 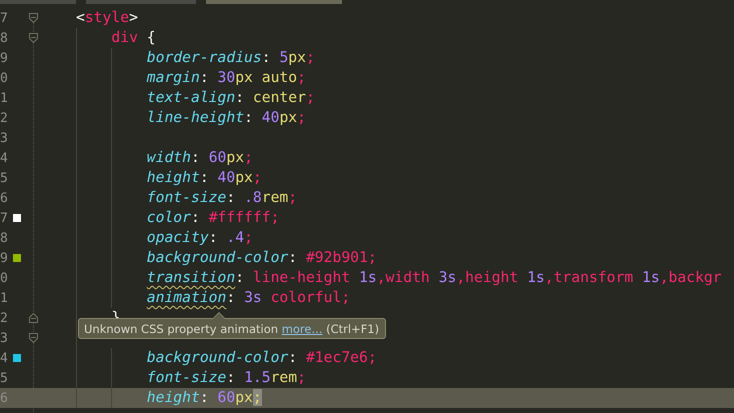 What do you see at coordinates (434, 278) in the screenshot?
I see `code-line: transition: line-height 1s,width 3s,height 1s,transform 1s,backgr` at bounding box center [434, 278].